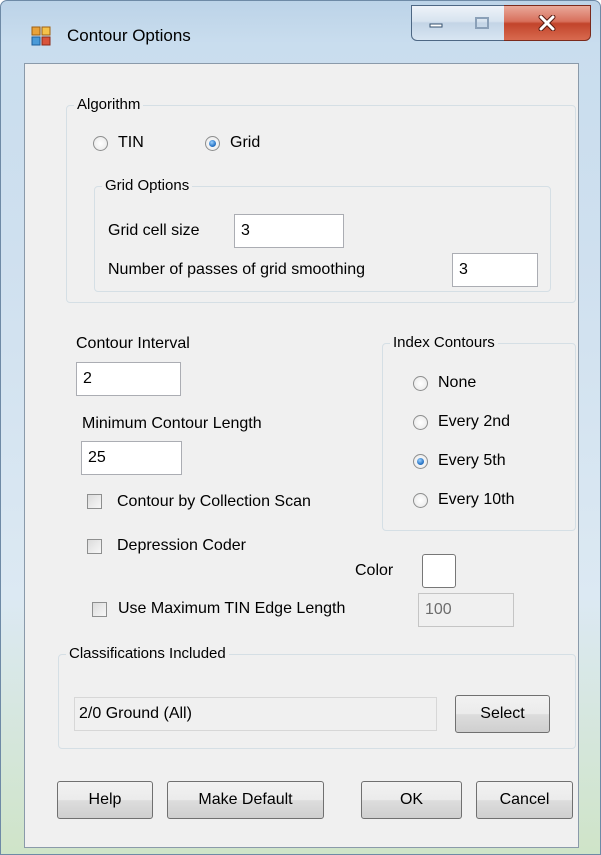 This screenshot has height=855, width=601. Describe the element at coordinates (133, 343) in the screenshot. I see `contour-interval-label: Contour Interval` at that location.